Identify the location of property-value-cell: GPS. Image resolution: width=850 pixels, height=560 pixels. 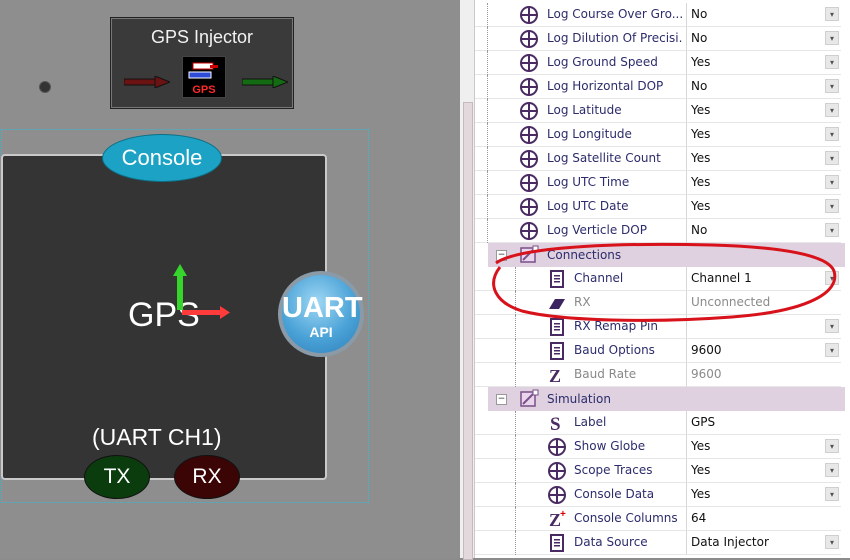
(763, 423).